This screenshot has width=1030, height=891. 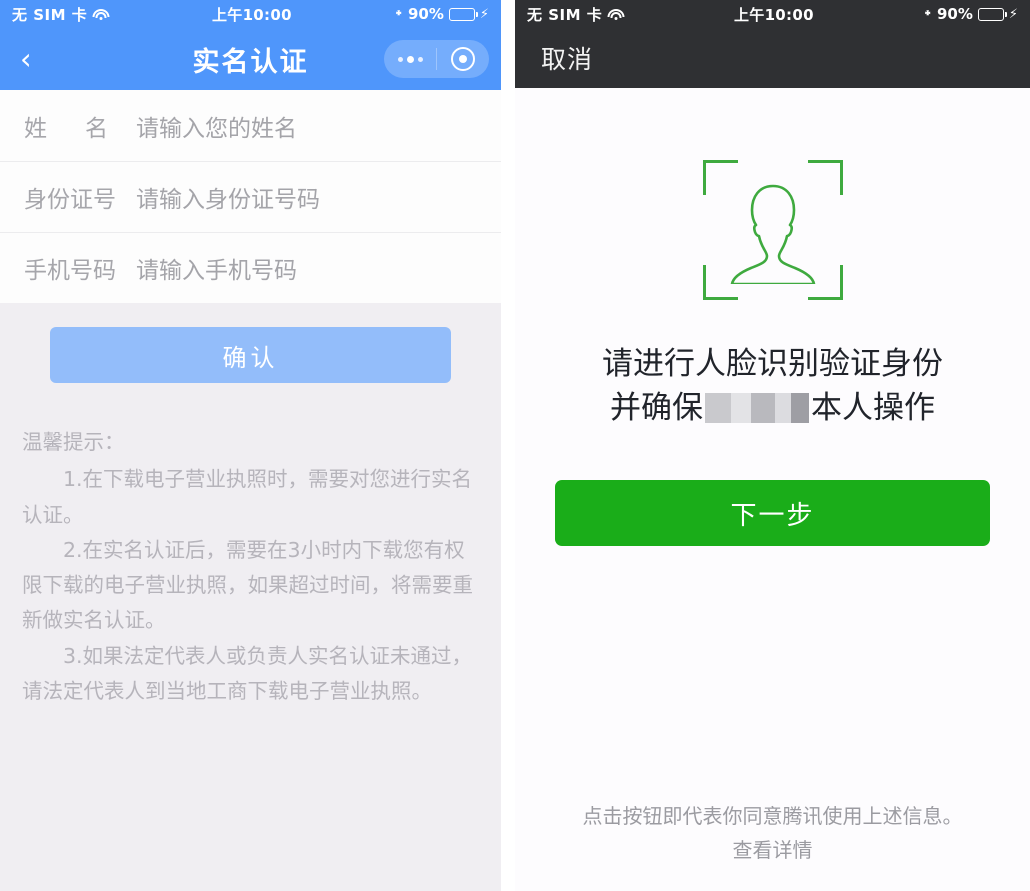 I want to click on confirm-button-container: 确认, so click(x=250, y=343).